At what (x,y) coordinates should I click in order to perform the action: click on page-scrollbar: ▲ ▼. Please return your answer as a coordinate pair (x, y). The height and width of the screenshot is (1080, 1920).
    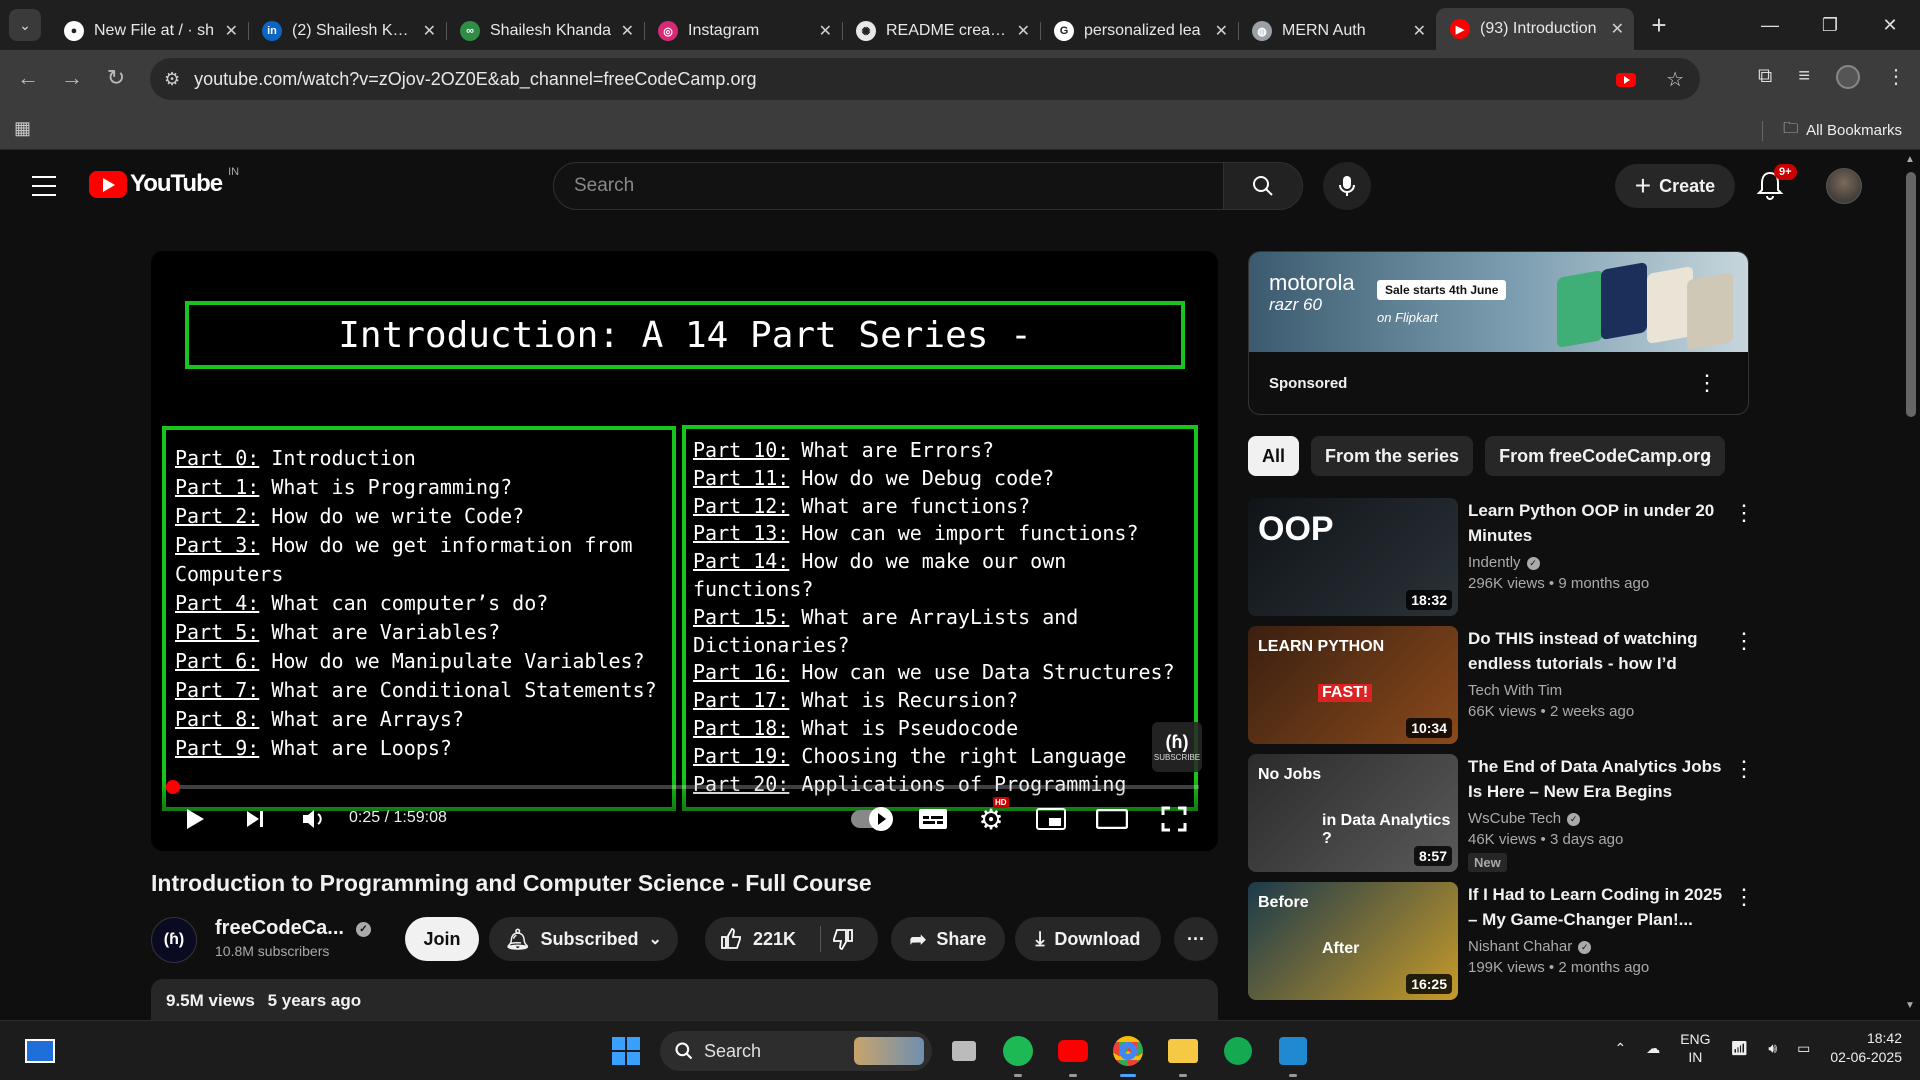
    Looking at the image, I should click on (1910, 585).